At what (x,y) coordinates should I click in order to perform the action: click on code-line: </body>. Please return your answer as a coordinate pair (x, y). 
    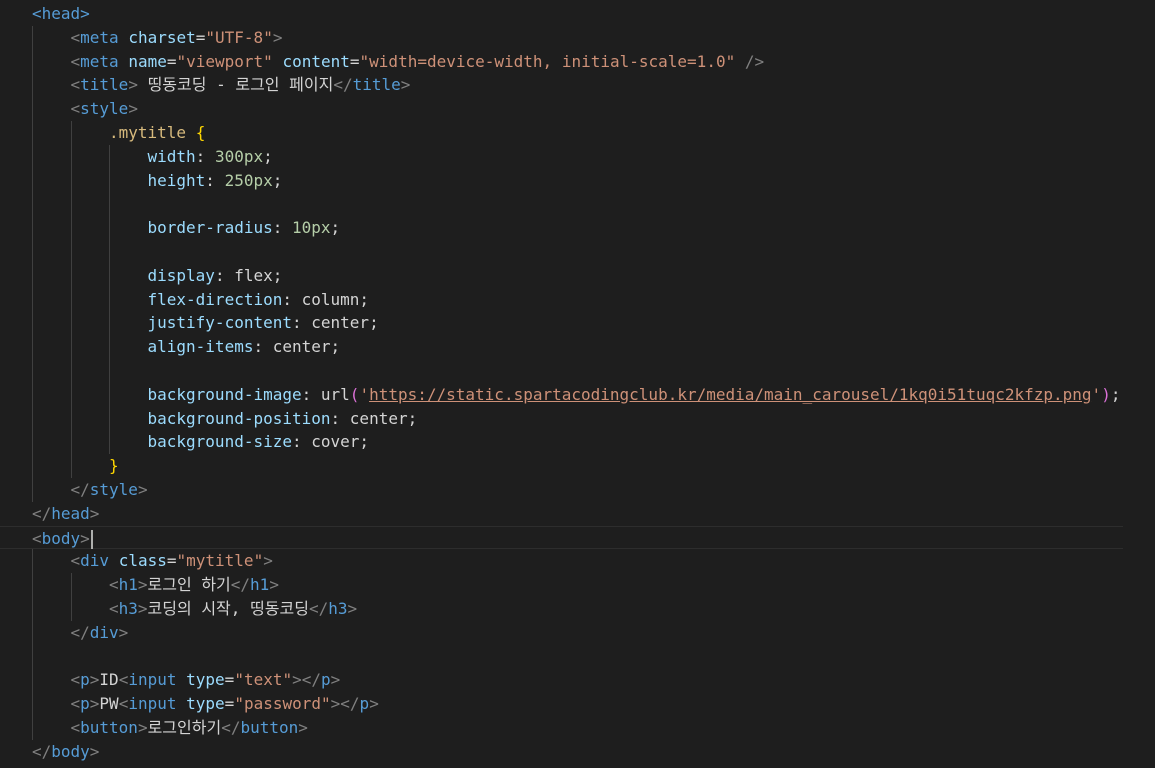
    Looking at the image, I should click on (593, 752).